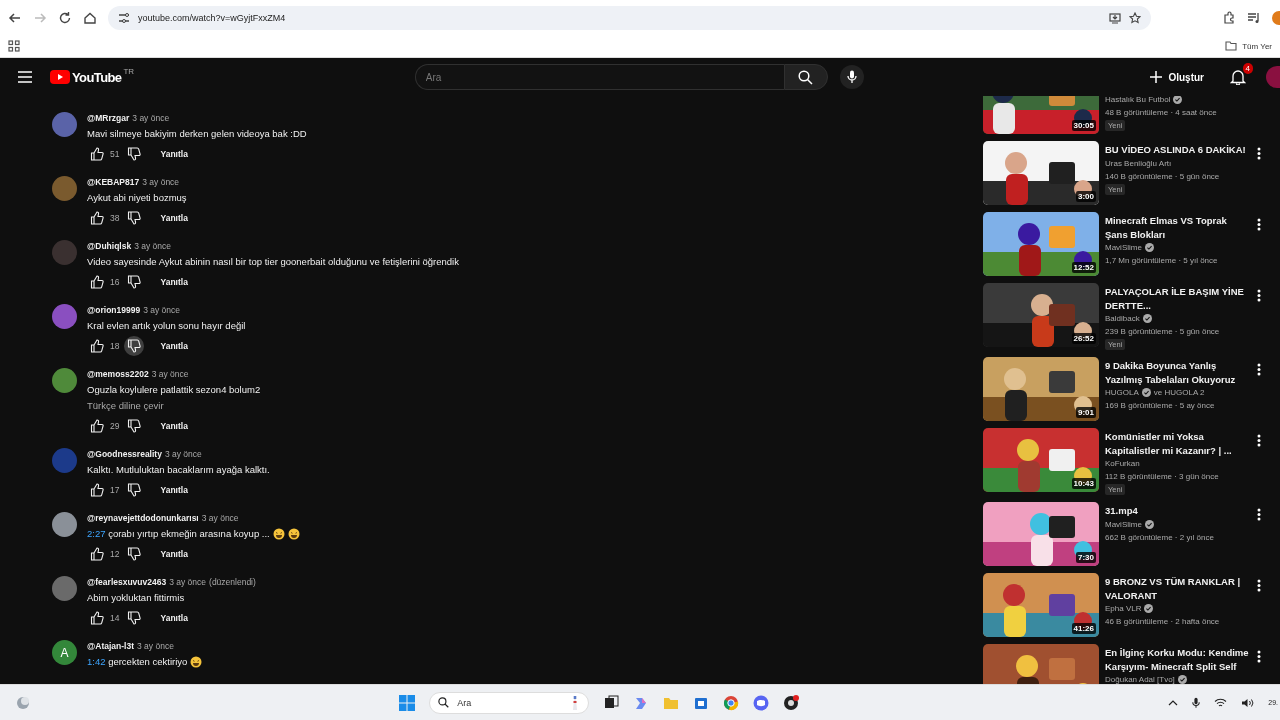 The height and width of the screenshot is (720, 1280). I want to click on comment-author: @Atajan-l3t, so click(110, 646).